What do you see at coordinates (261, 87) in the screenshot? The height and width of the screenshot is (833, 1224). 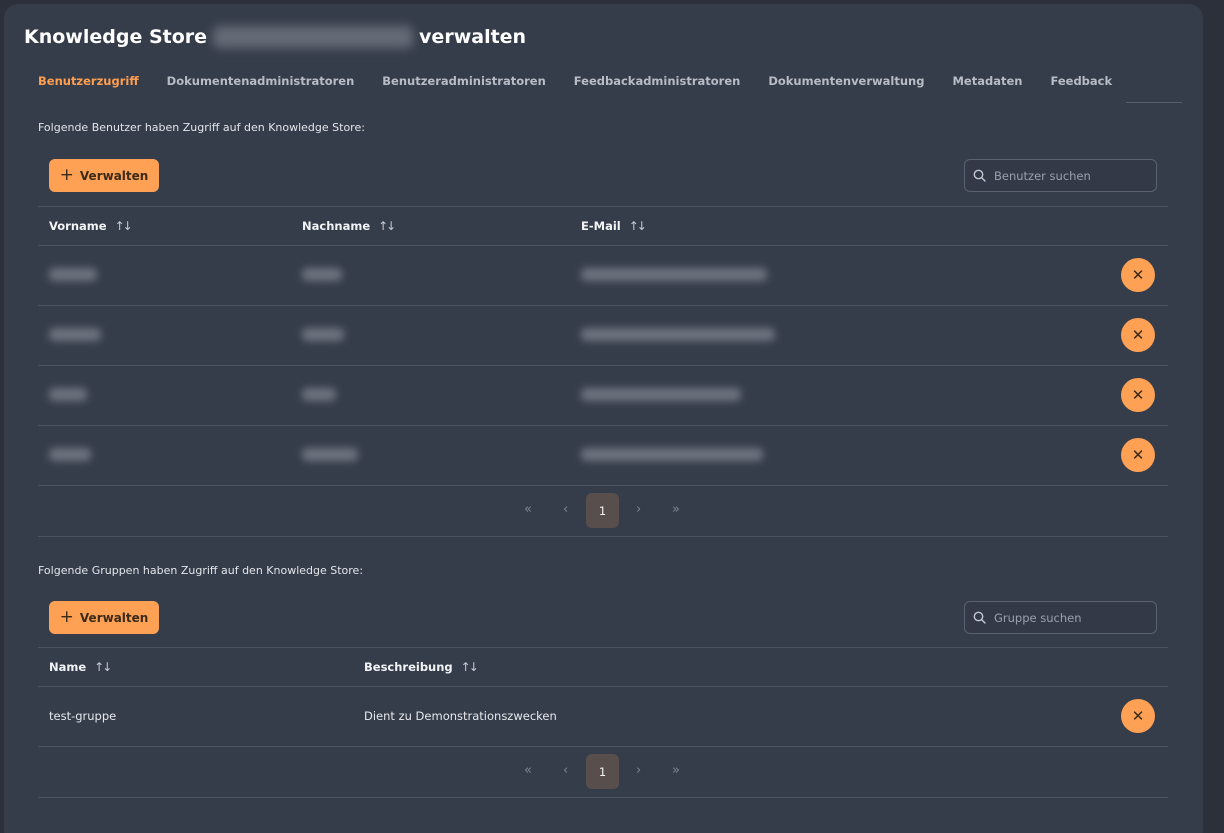 I see `tab-dokumentenadministratoren: Dokumentenadministratoren` at bounding box center [261, 87].